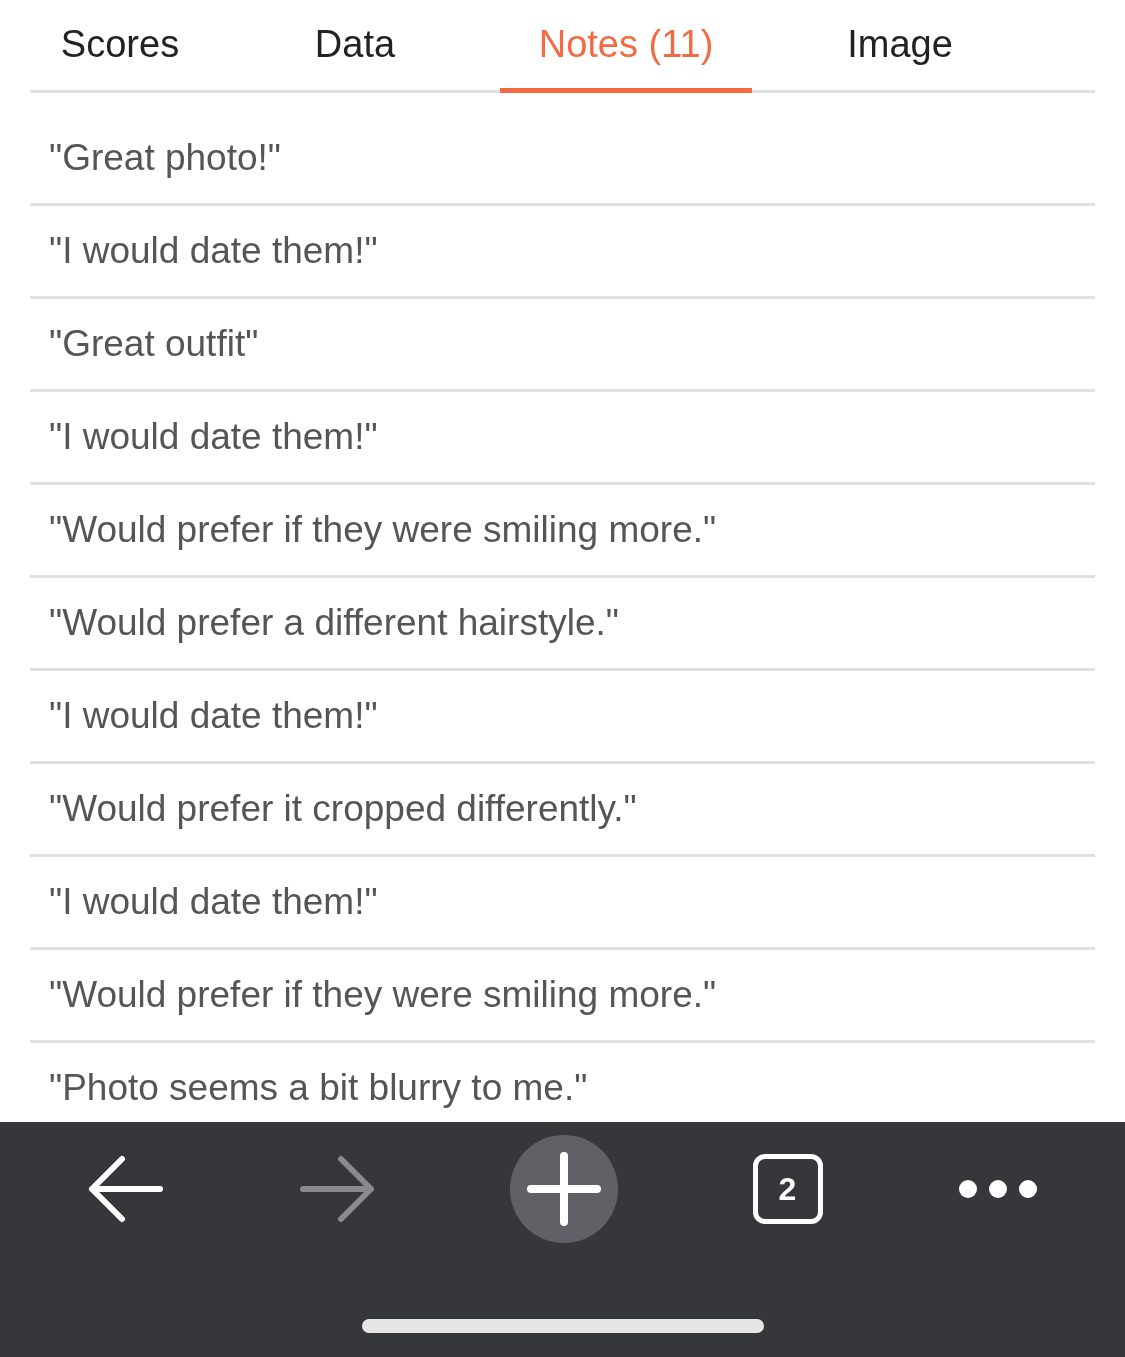 This screenshot has height=1357, width=1125. I want to click on tab: Scores, so click(120, 46).